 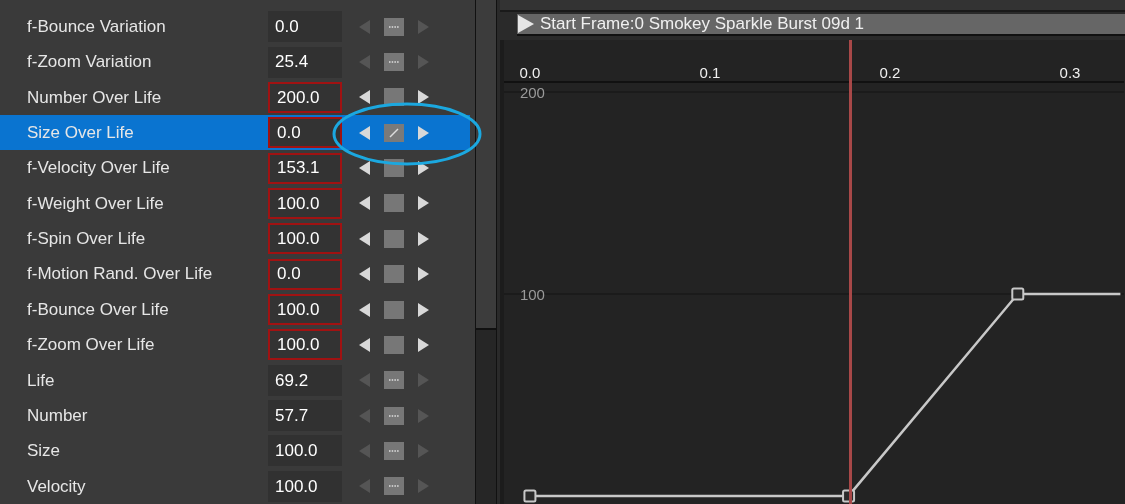 I want to click on property-label: f-Zoom Variation, so click(x=89, y=62).